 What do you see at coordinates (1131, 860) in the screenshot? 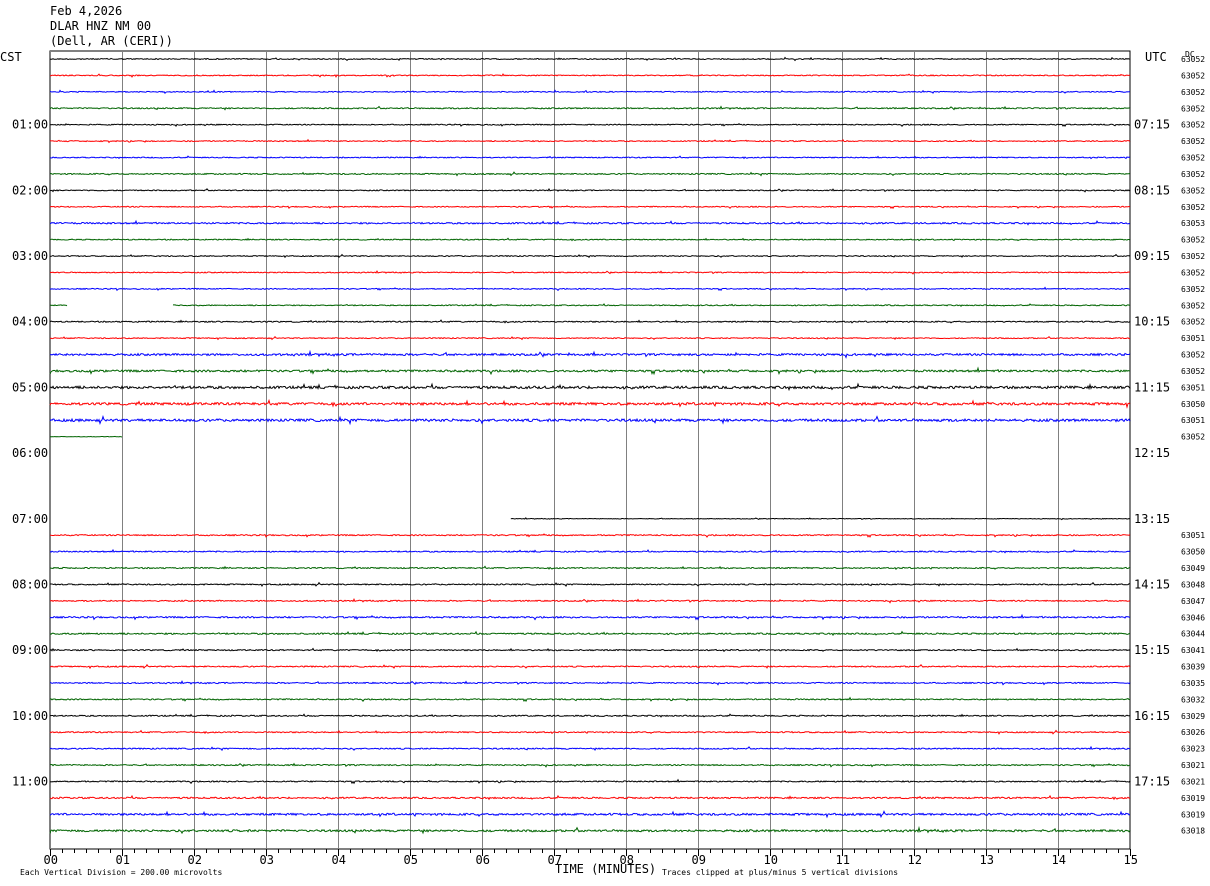
I see `x-tick-label: 15` at bounding box center [1131, 860].